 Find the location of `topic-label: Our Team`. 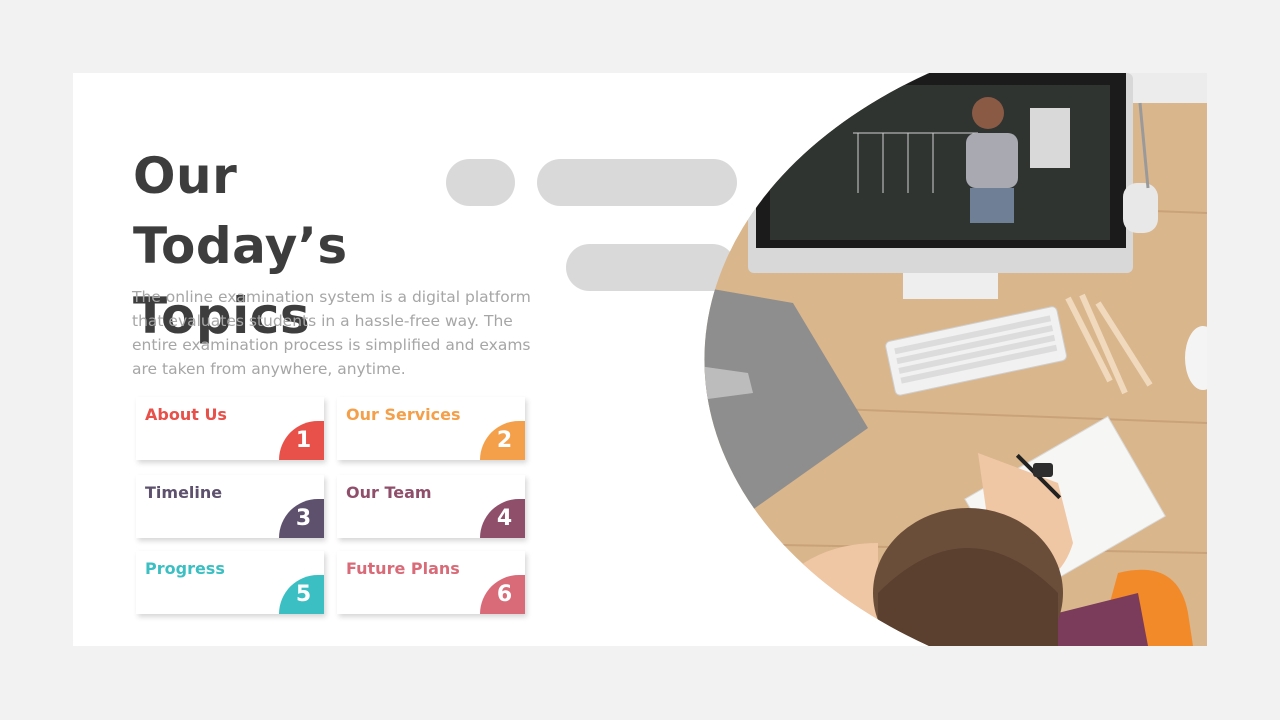

topic-label: Our Team is located at coordinates (389, 492).